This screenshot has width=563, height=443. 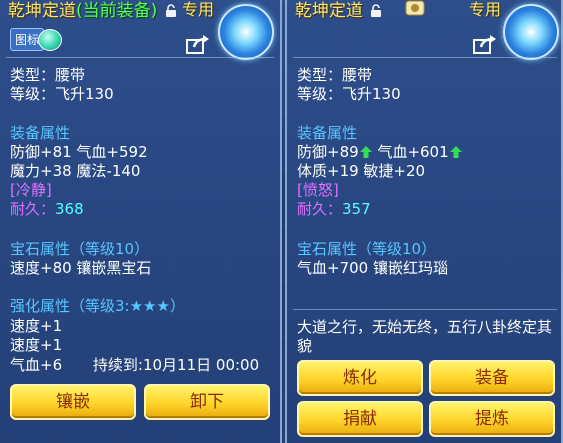 I want to click on enhance-line: 气血+6 持续到:10月11日 00:00, so click(x=134, y=365).